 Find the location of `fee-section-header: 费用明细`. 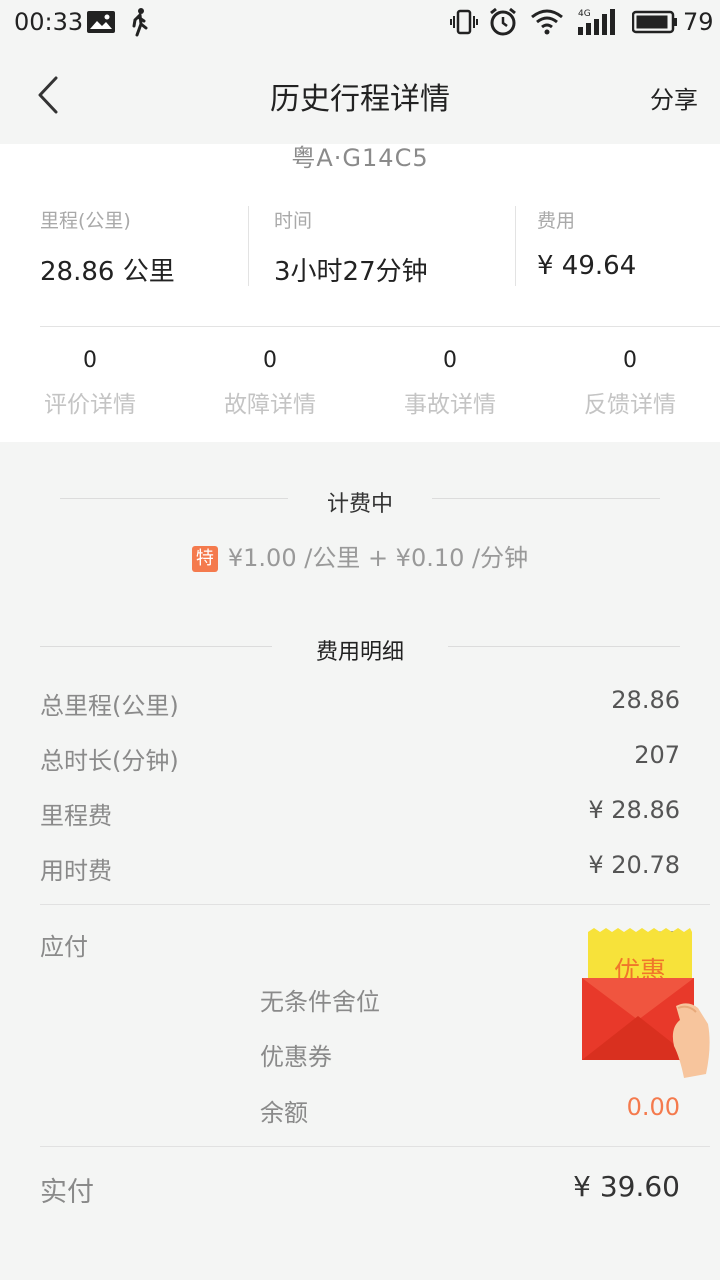

fee-section-header: 费用明细 is located at coordinates (360, 649).